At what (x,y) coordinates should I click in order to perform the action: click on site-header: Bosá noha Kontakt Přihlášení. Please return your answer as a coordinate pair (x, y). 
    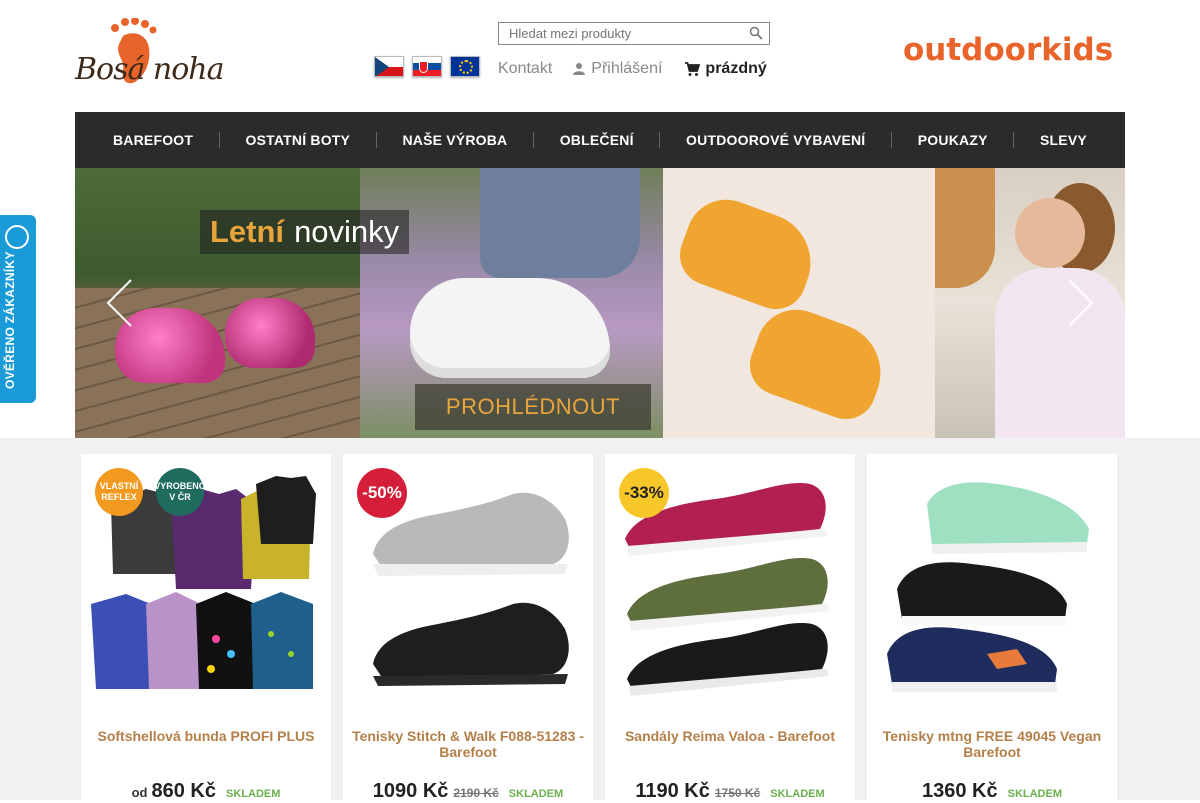
    Looking at the image, I should click on (600, 56).